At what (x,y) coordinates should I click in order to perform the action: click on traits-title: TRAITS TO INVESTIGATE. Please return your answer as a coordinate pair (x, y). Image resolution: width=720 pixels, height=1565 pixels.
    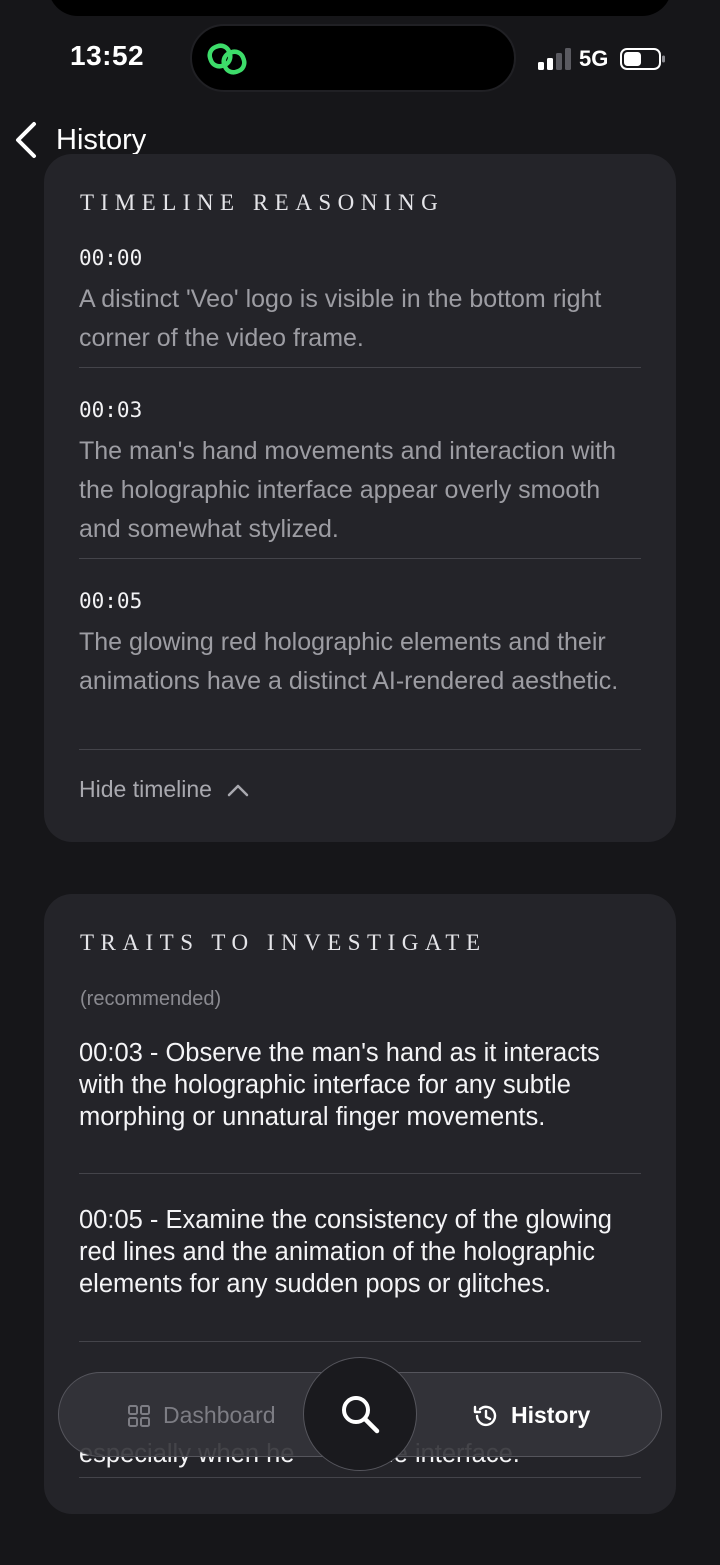
    Looking at the image, I should click on (283, 942).